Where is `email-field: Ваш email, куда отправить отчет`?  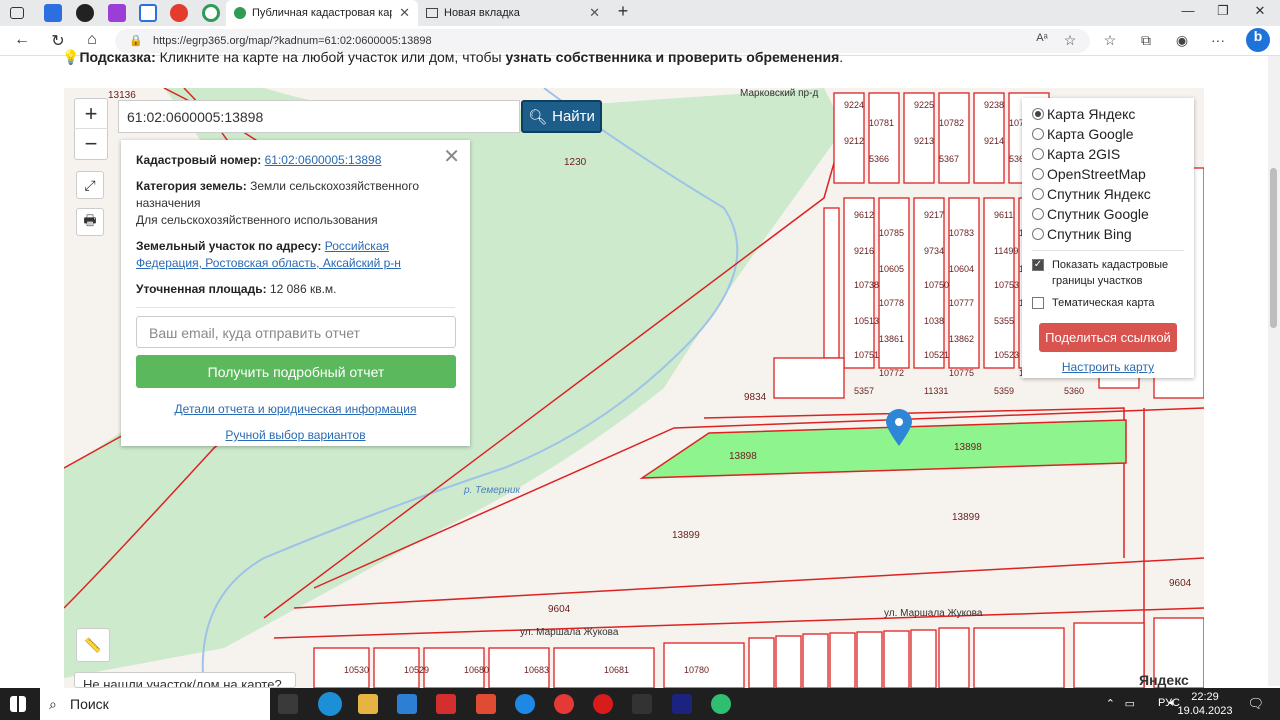 email-field: Ваш email, куда отправить отчет is located at coordinates (296, 332).